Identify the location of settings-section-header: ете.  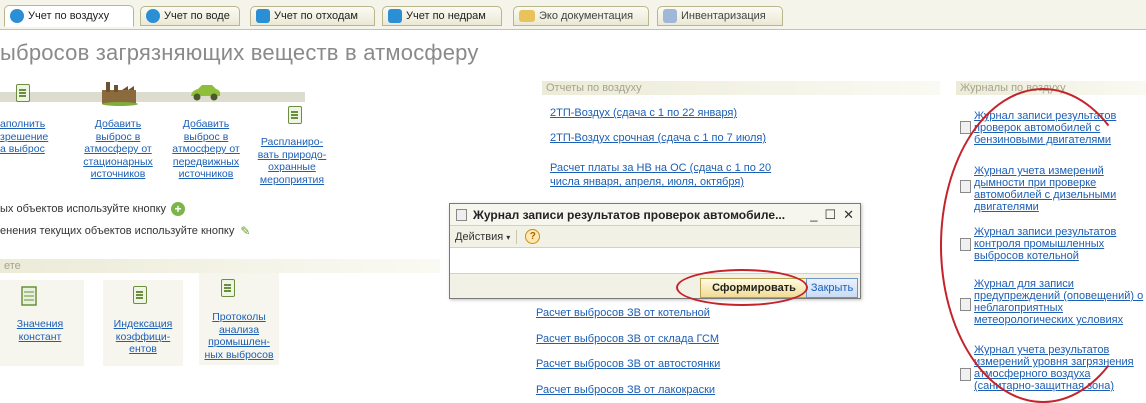
(220, 266).